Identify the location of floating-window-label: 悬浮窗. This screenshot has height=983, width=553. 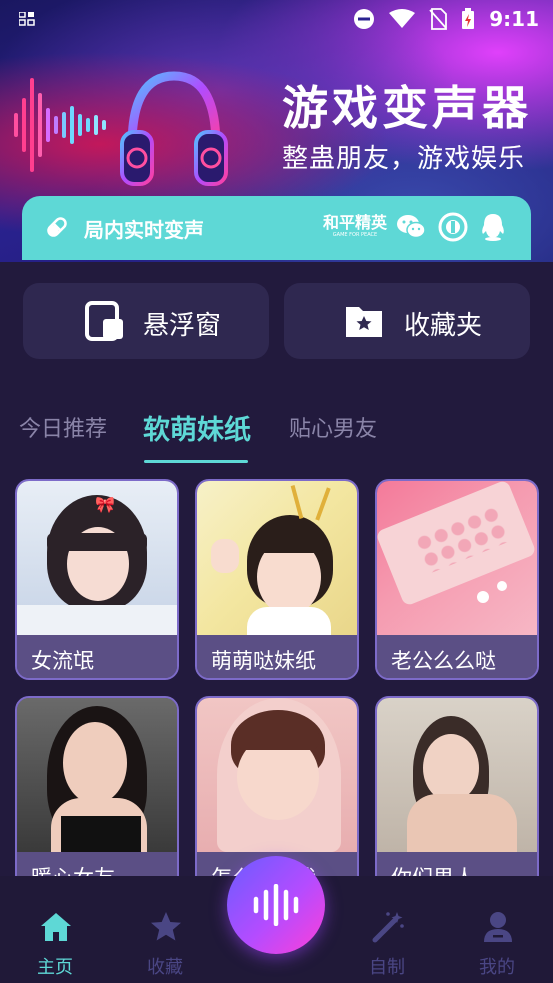
(182, 326).